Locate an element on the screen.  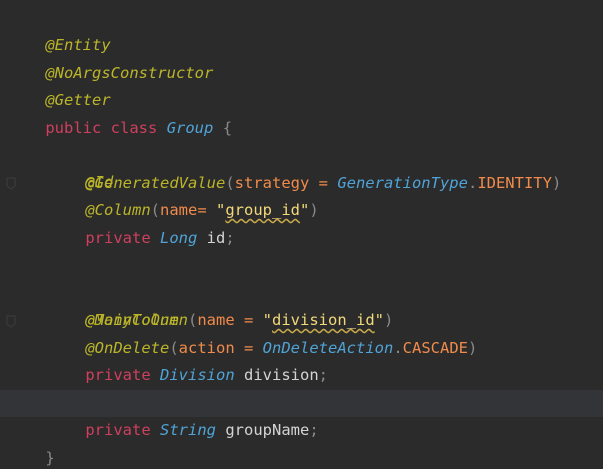
code-line: } is located at coordinates (301, 442).